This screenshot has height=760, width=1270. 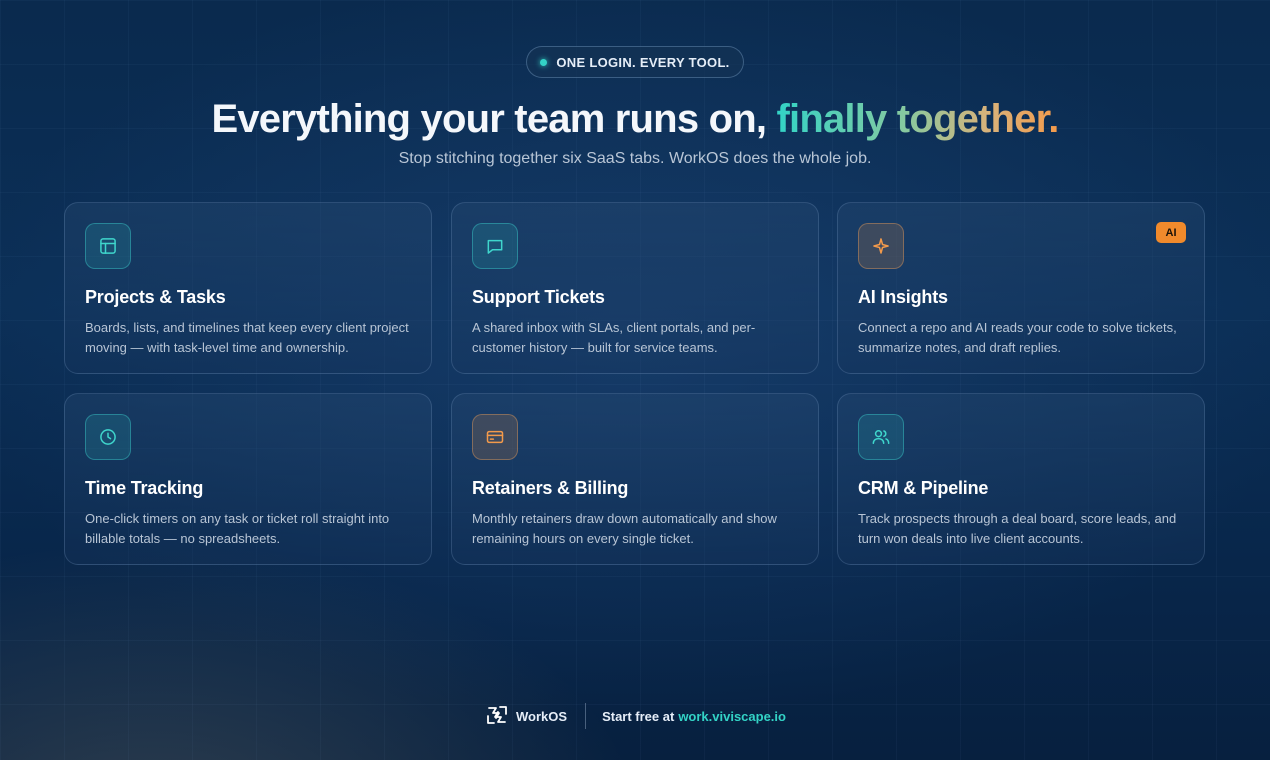 What do you see at coordinates (550, 488) in the screenshot?
I see `card-title: Retainers & Billing` at bounding box center [550, 488].